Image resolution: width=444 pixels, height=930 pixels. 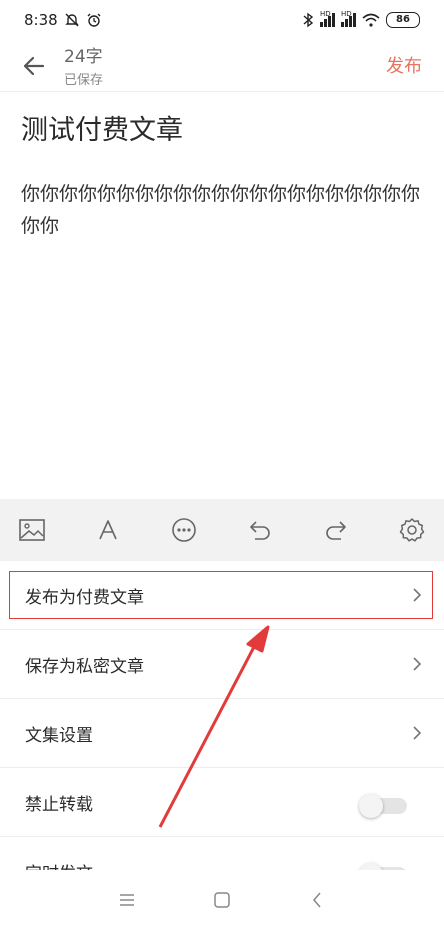 I want to click on more-icon, so click(x=184, y=530).